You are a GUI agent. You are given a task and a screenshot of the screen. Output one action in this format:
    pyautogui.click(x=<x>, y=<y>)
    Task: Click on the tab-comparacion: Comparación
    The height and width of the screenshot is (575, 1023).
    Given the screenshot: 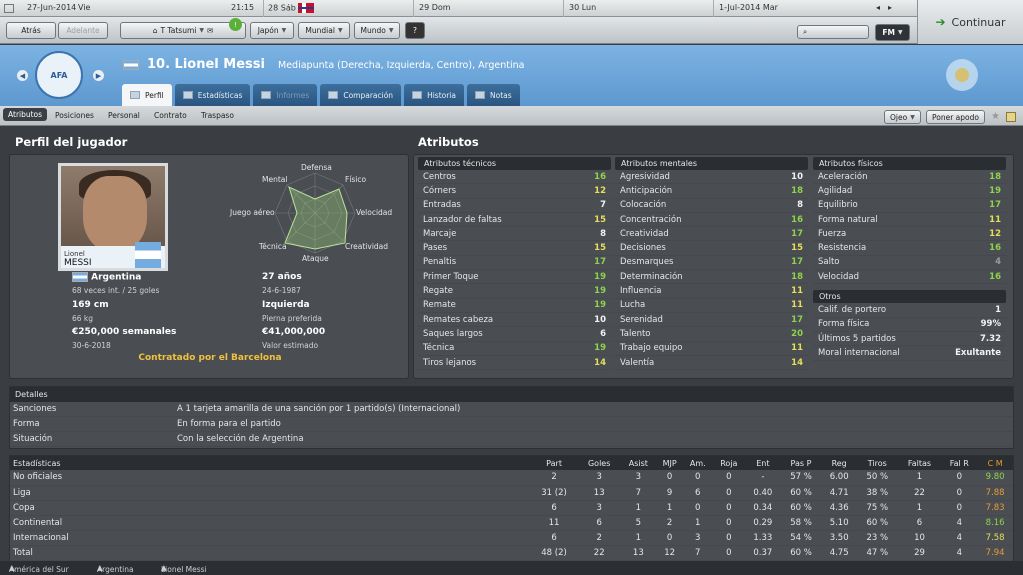 What is the action you would take?
    pyautogui.click(x=361, y=95)
    